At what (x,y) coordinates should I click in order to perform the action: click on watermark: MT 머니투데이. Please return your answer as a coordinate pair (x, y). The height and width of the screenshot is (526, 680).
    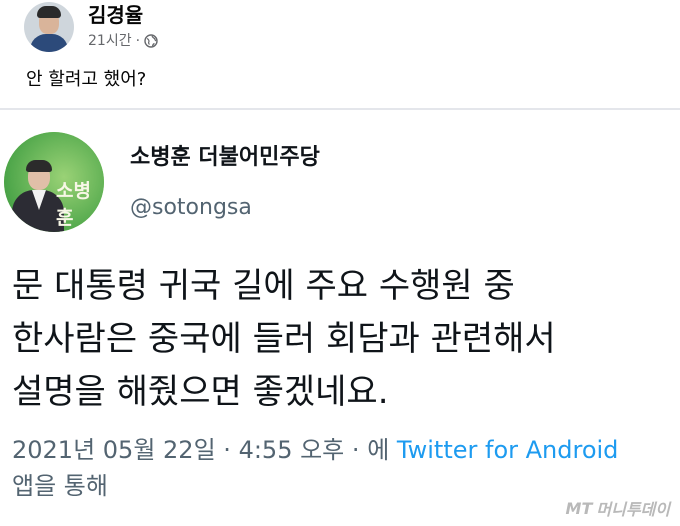
    Looking at the image, I should click on (618, 508).